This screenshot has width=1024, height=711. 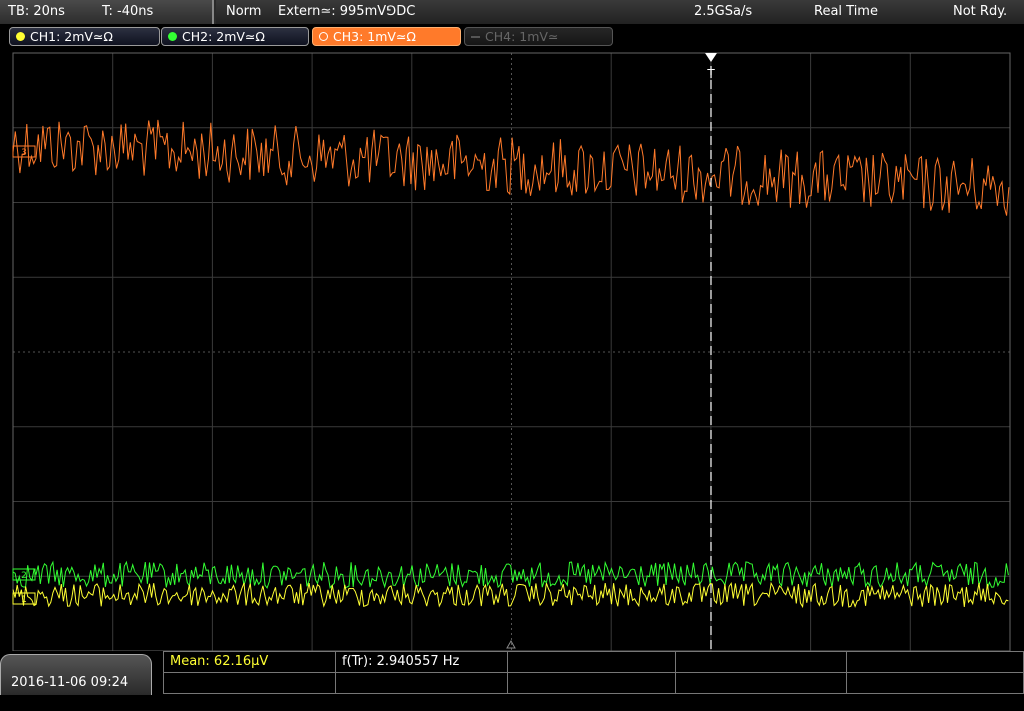 What do you see at coordinates (172, 36) in the screenshot?
I see `channel-2-dot-icon` at bounding box center [172, 36].